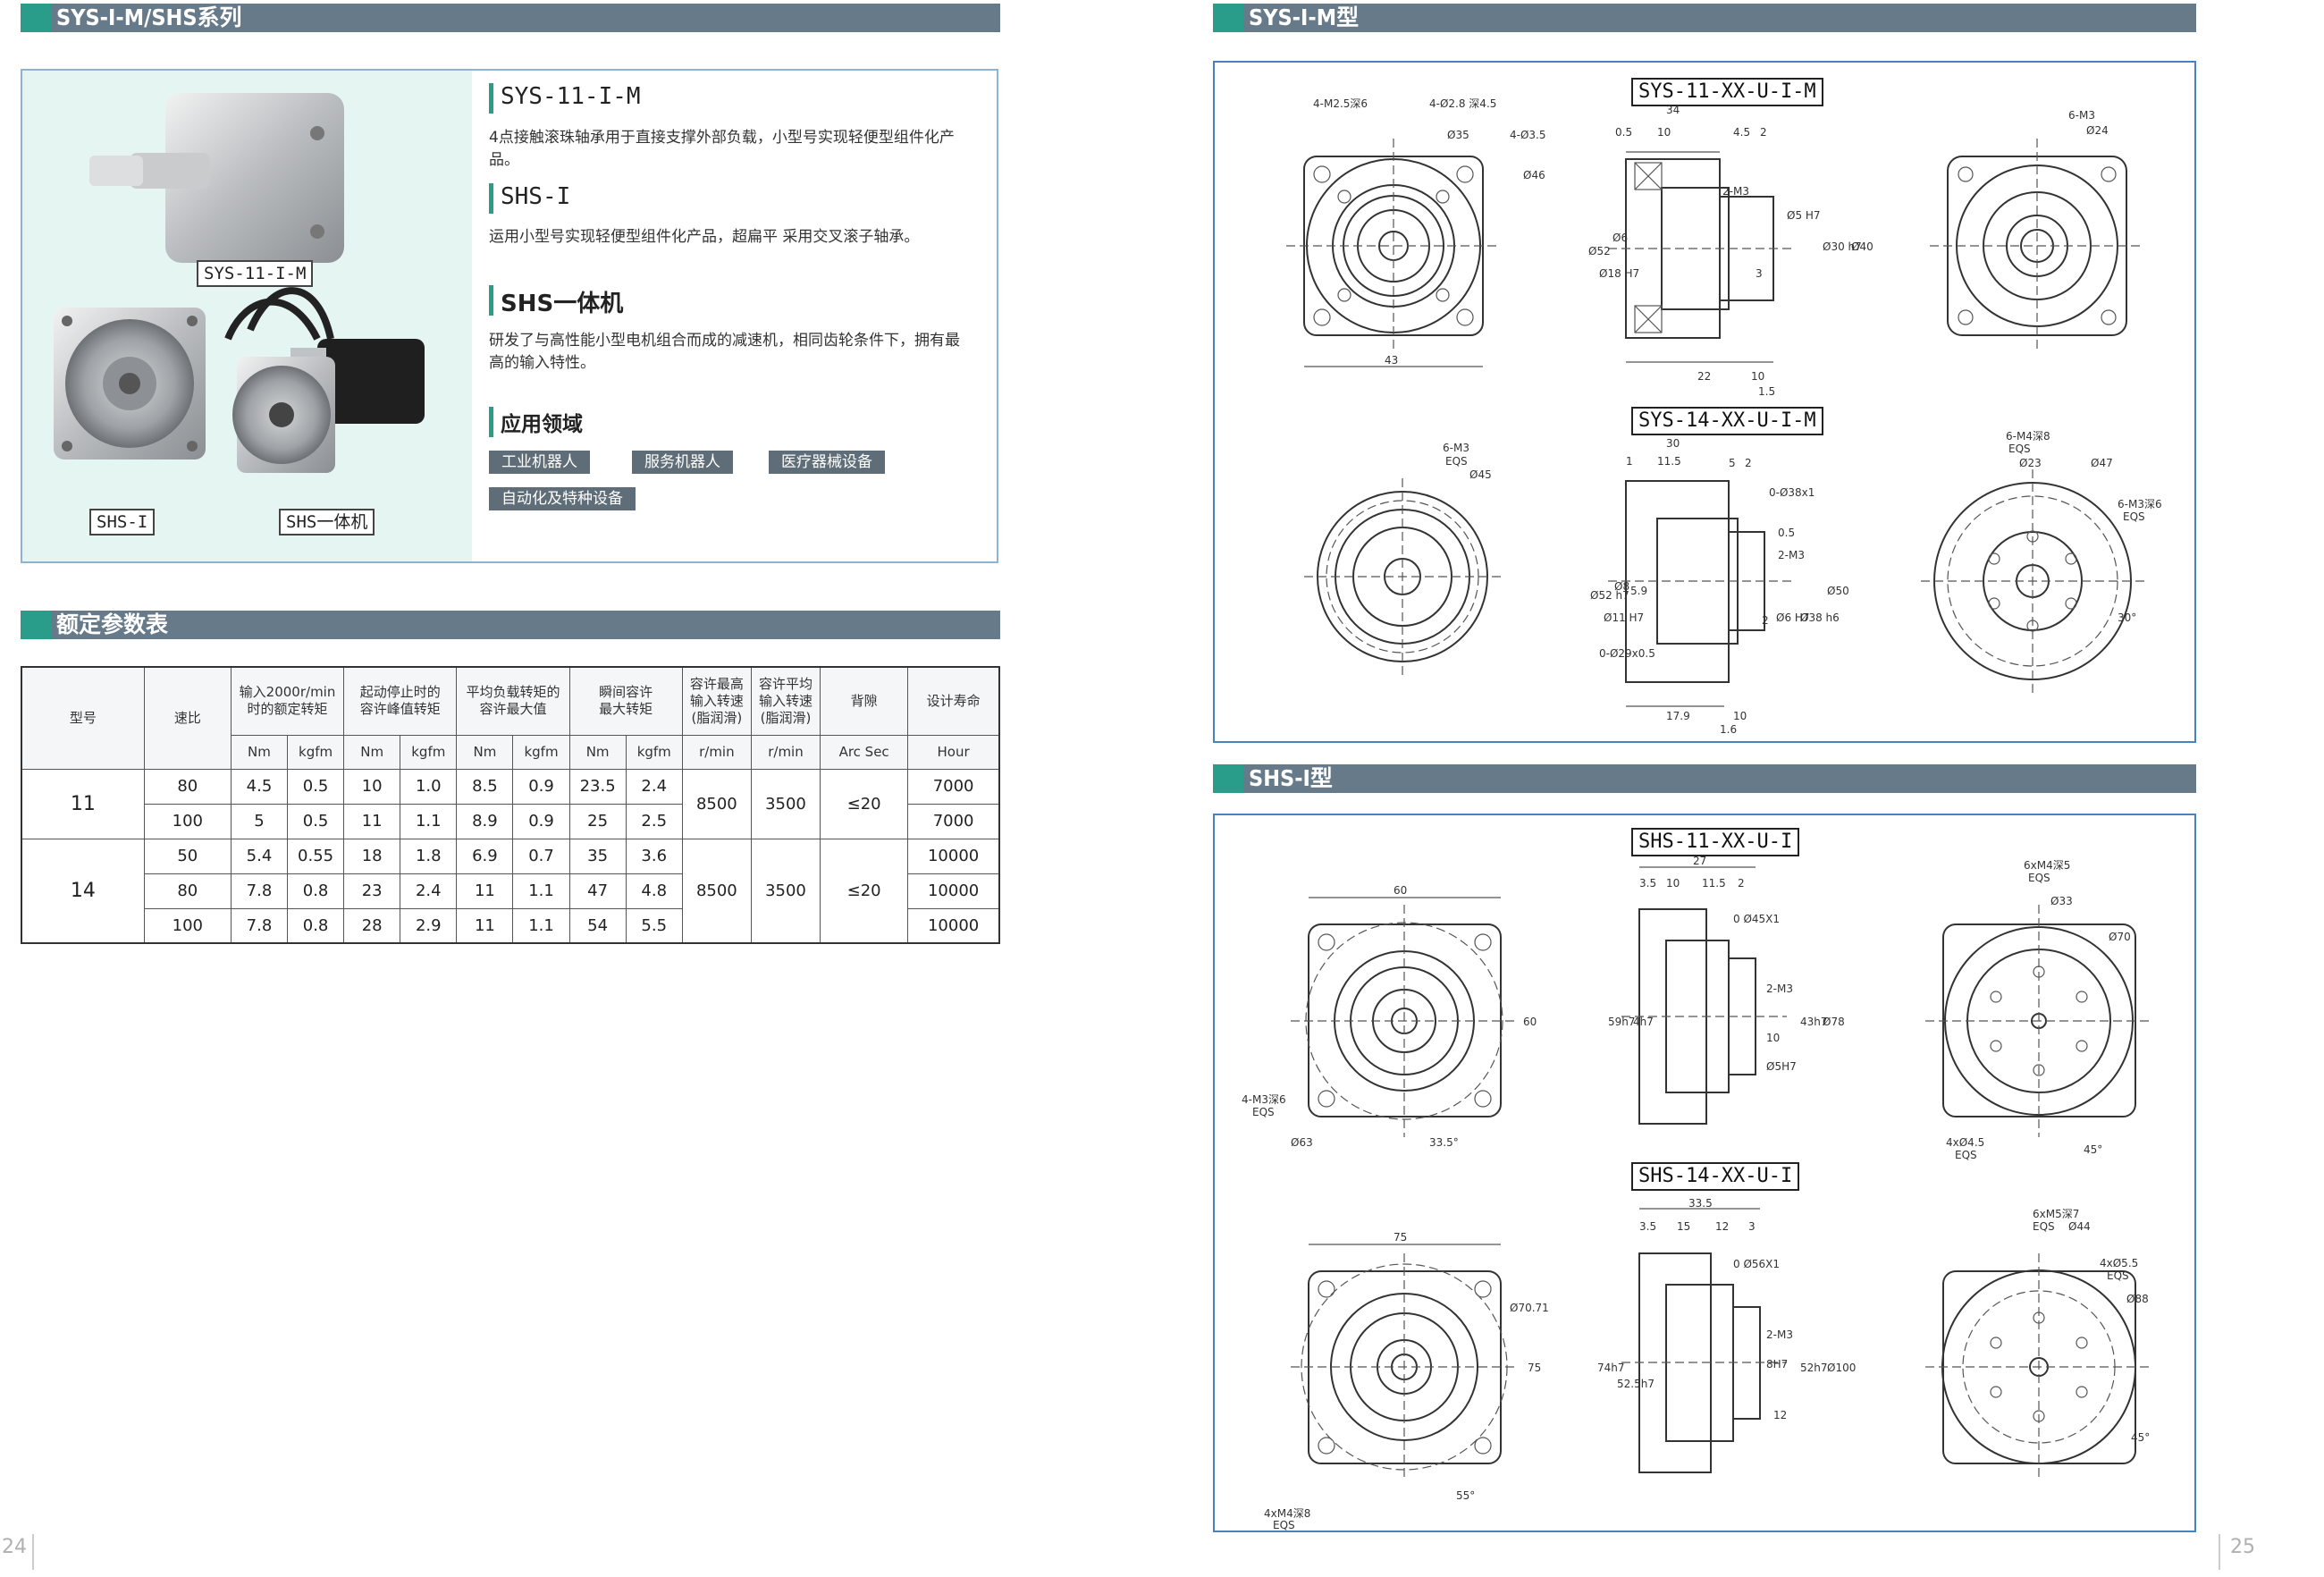 This screenshot has width=2324, height=1577. What do you see at coordinates (83, 803) in the screenshot?
I see `cell-model: 11` at bounding box center [83, 803].